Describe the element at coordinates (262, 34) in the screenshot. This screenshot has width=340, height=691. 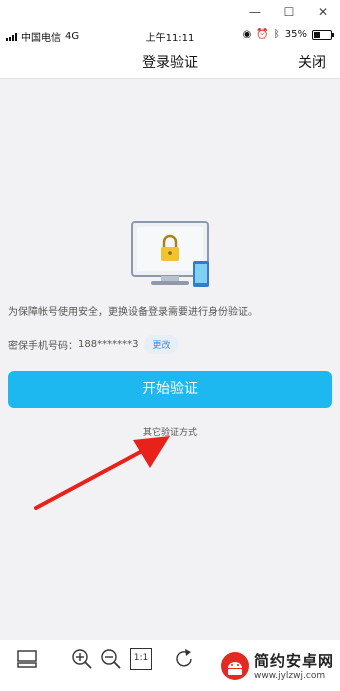
I see `alarm-icon: ⏰` at that location.